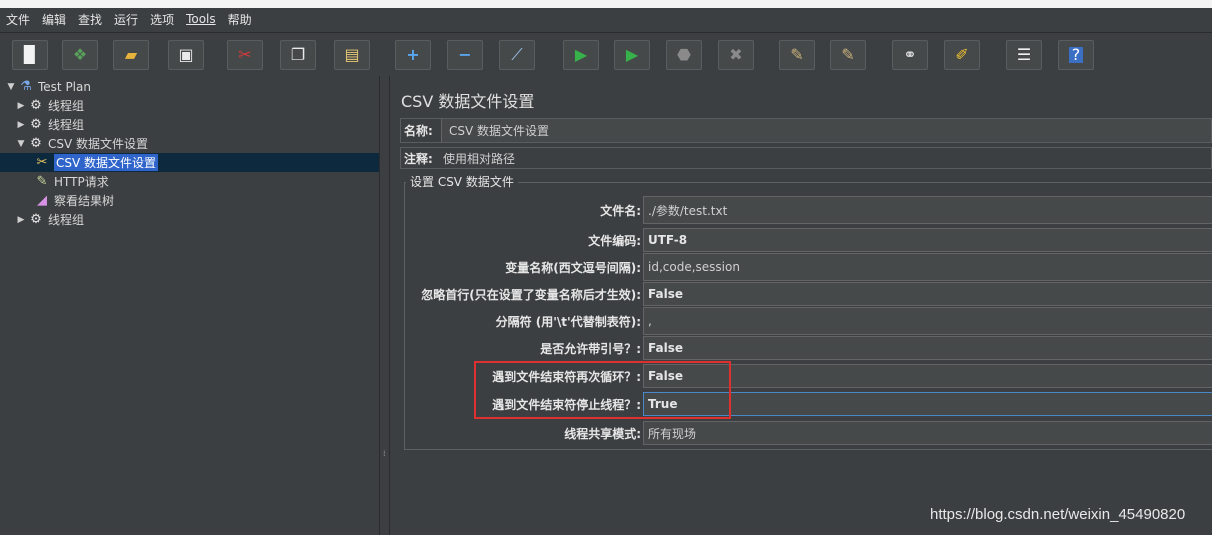  I want to click on expand-button: +, so click(413, 55).